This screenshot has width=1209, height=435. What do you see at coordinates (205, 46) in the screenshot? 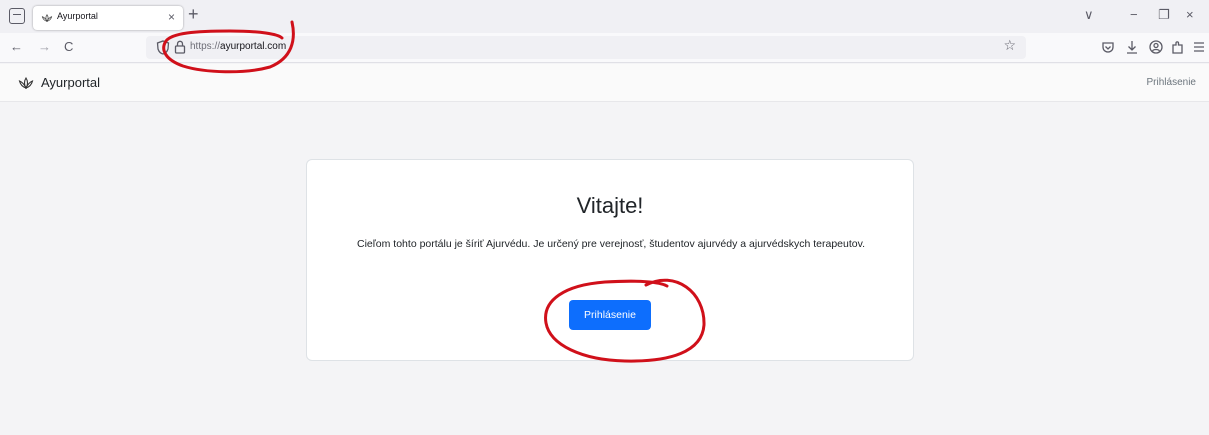
I see `url-protocol: https://` at bounding box center [205, 46].